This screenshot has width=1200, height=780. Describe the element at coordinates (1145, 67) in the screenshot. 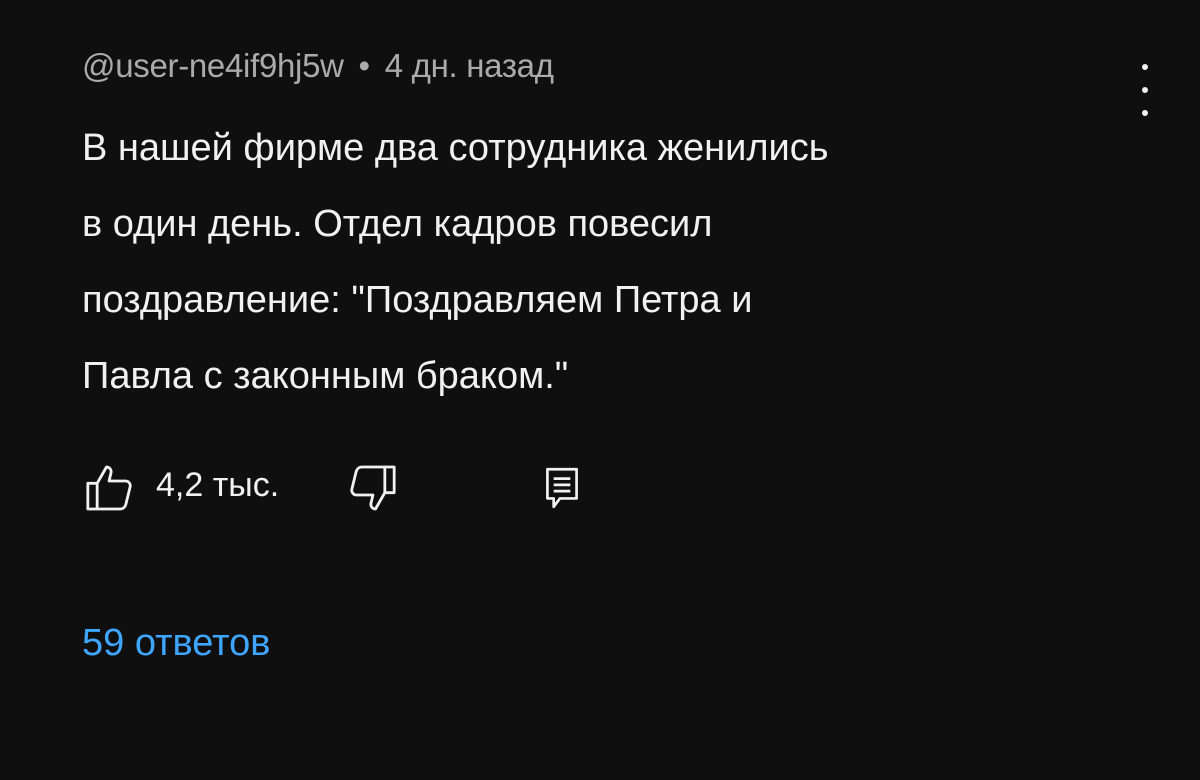

I see `more-vert-icon` at that location.